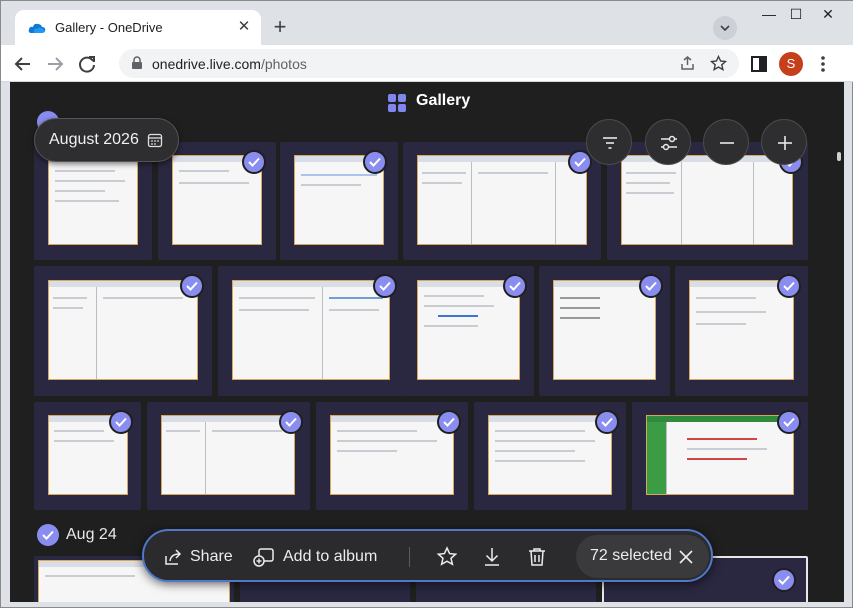 The width and height of the screenshot is (853, 608). I want to click on side-panel-icon, so click(759, 64).